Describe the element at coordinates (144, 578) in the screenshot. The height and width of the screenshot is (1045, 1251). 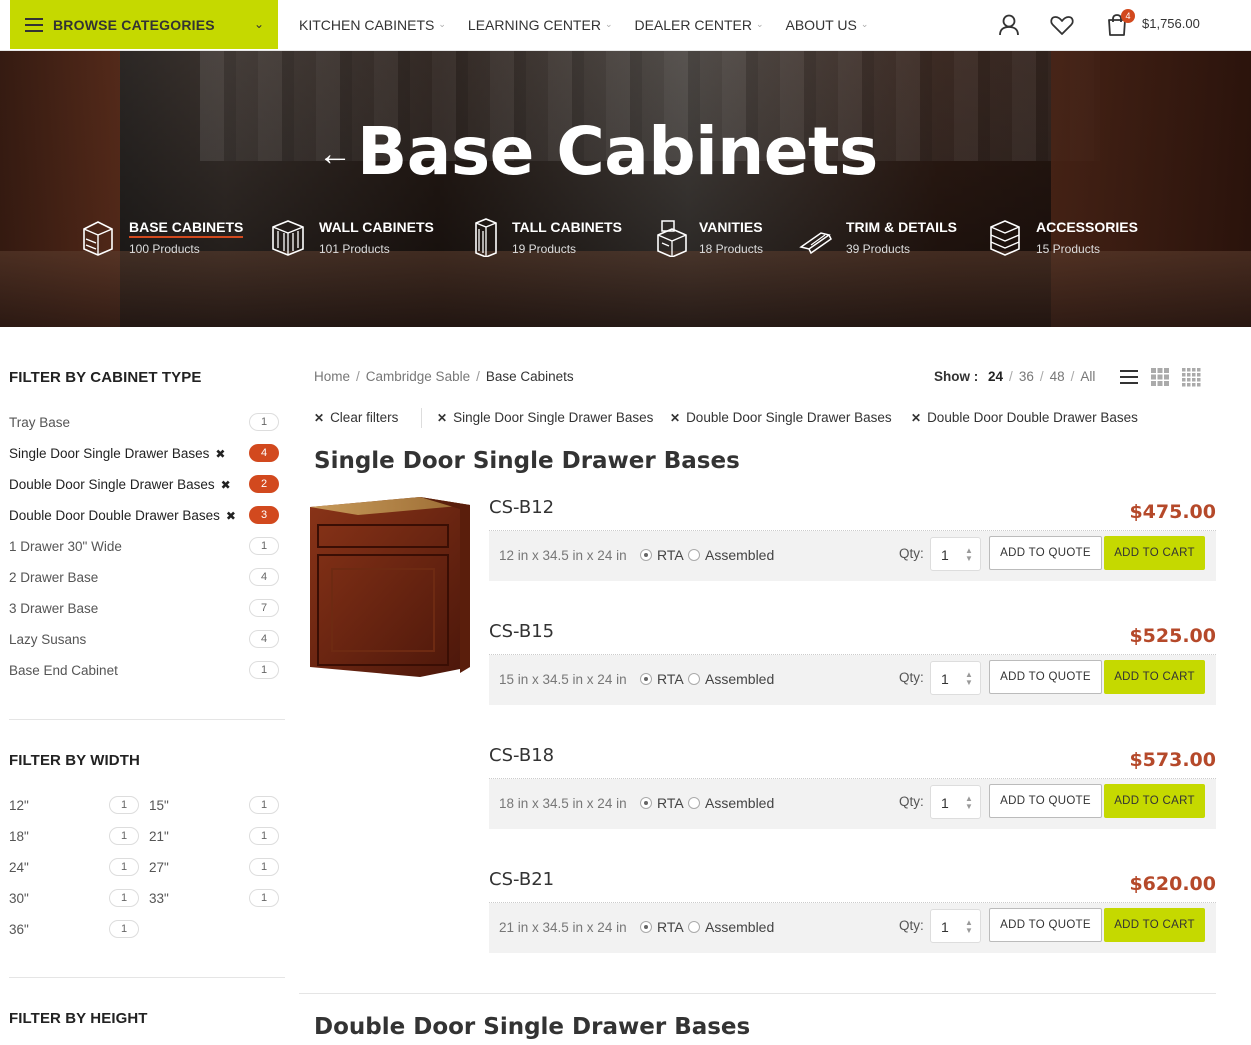
I see `filter-type-item: 2 Drawer Base 4` at that location.